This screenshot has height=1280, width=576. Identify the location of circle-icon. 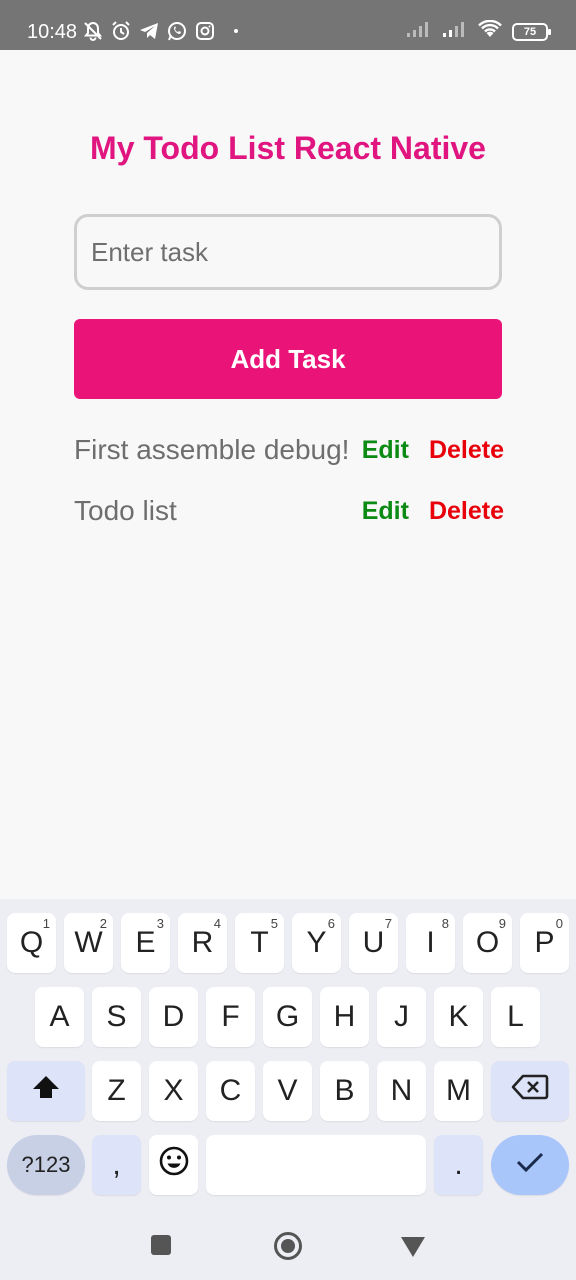
(288, 1246).